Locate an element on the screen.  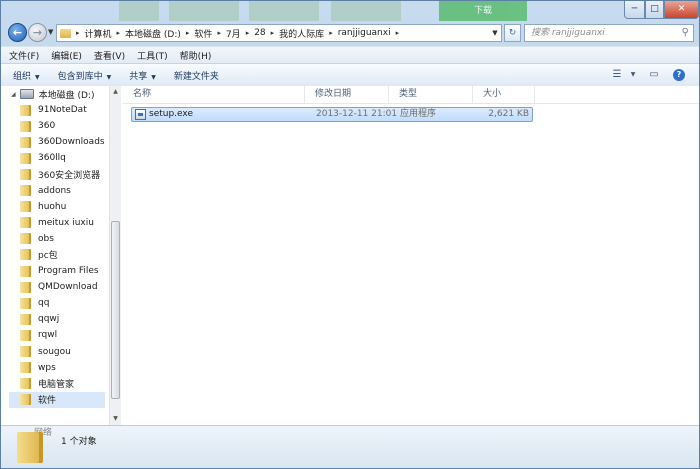
nav-folder-item: rqwl is located at coordinates (64, 335).